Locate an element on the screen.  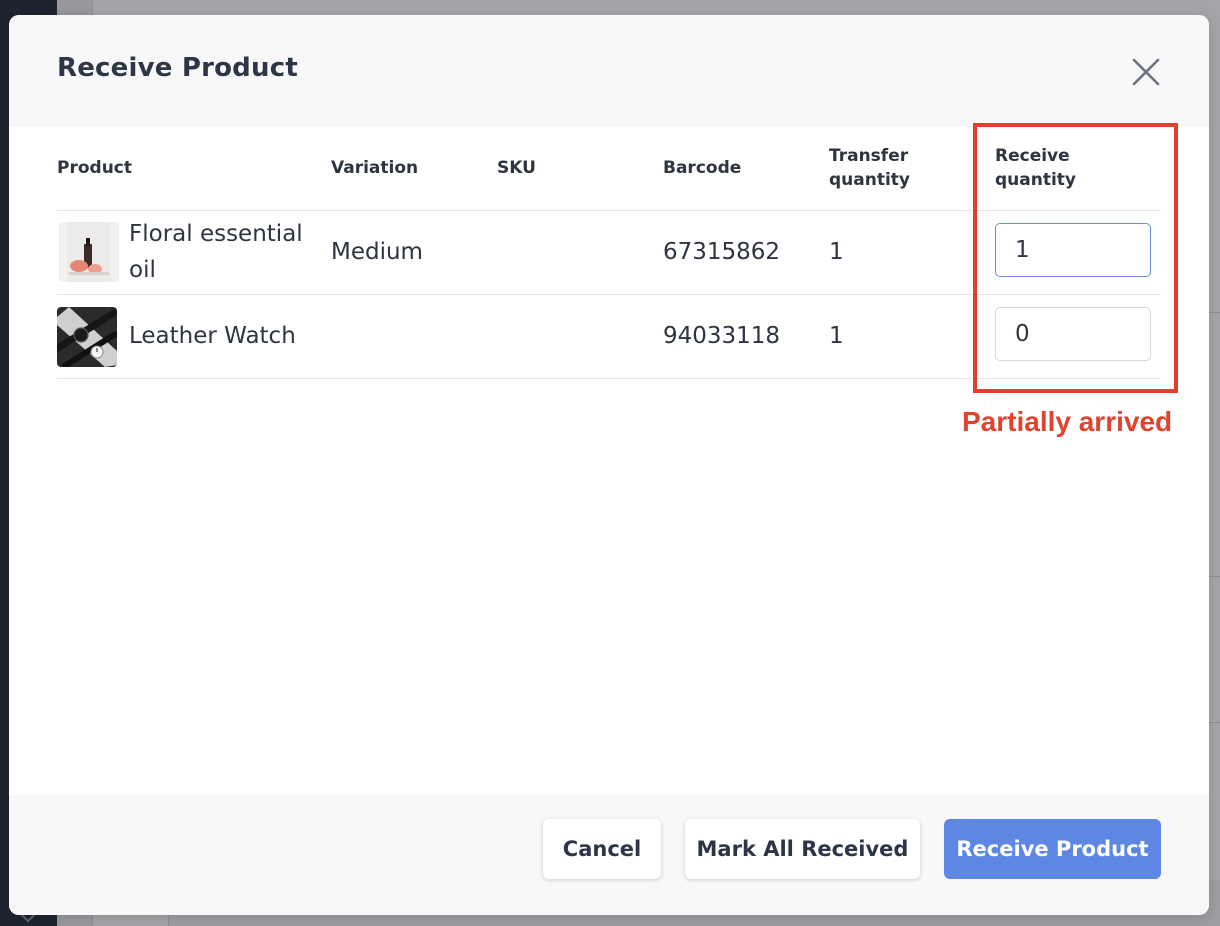
close-icon is located at coordinates (1146, 72).